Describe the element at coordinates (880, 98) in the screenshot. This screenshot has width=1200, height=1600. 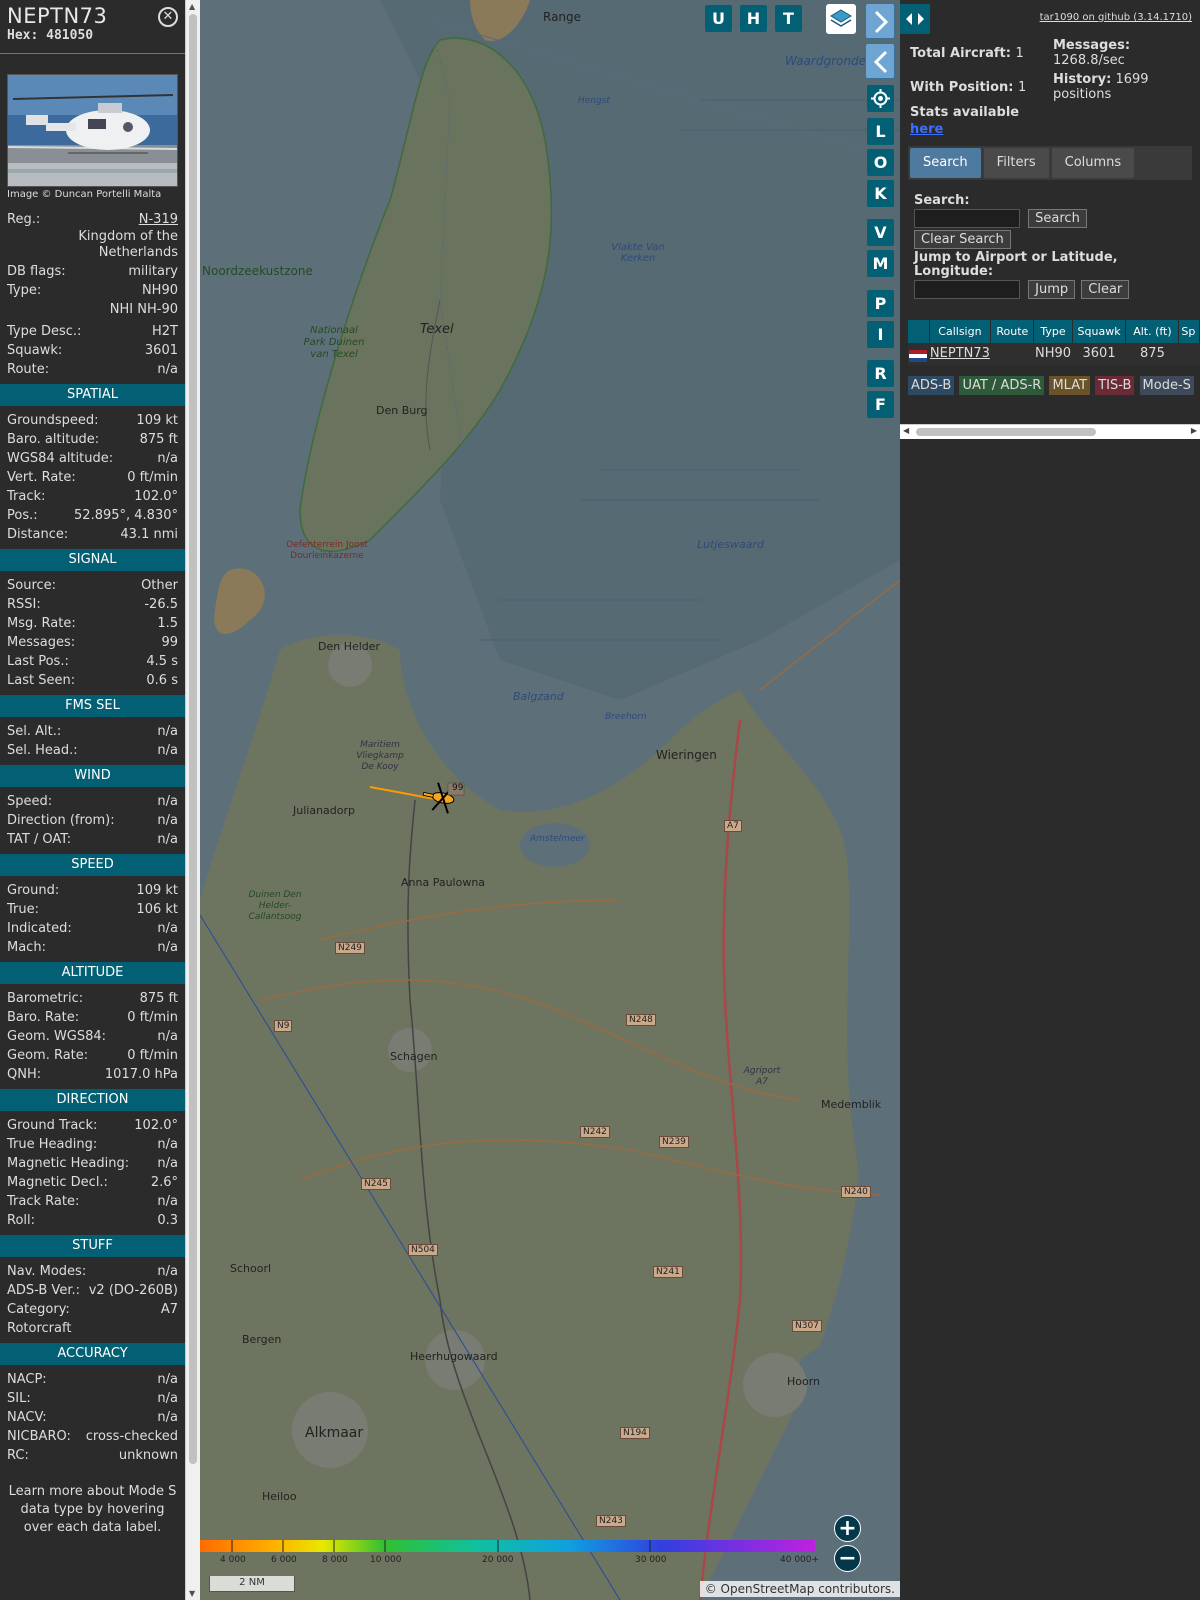
I see `settings-button` at that location.